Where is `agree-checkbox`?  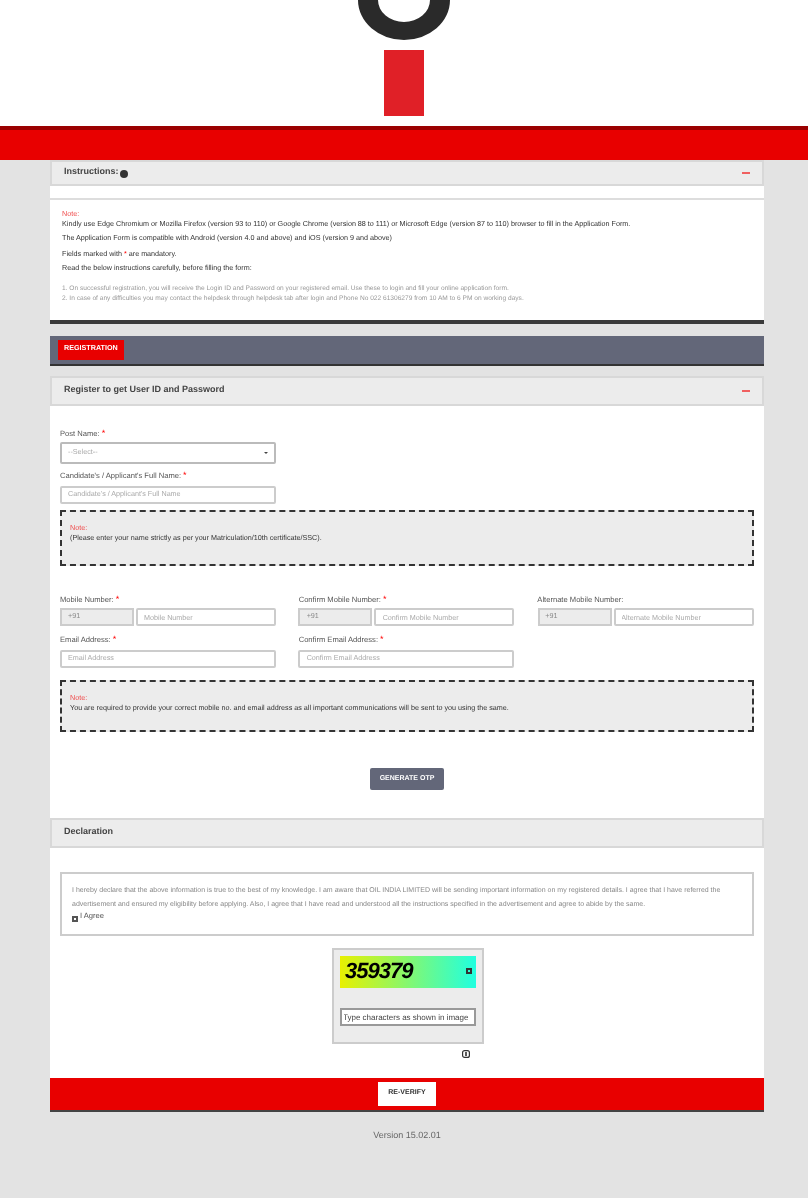 agree-checkbox is located at coordinates (75, 918).